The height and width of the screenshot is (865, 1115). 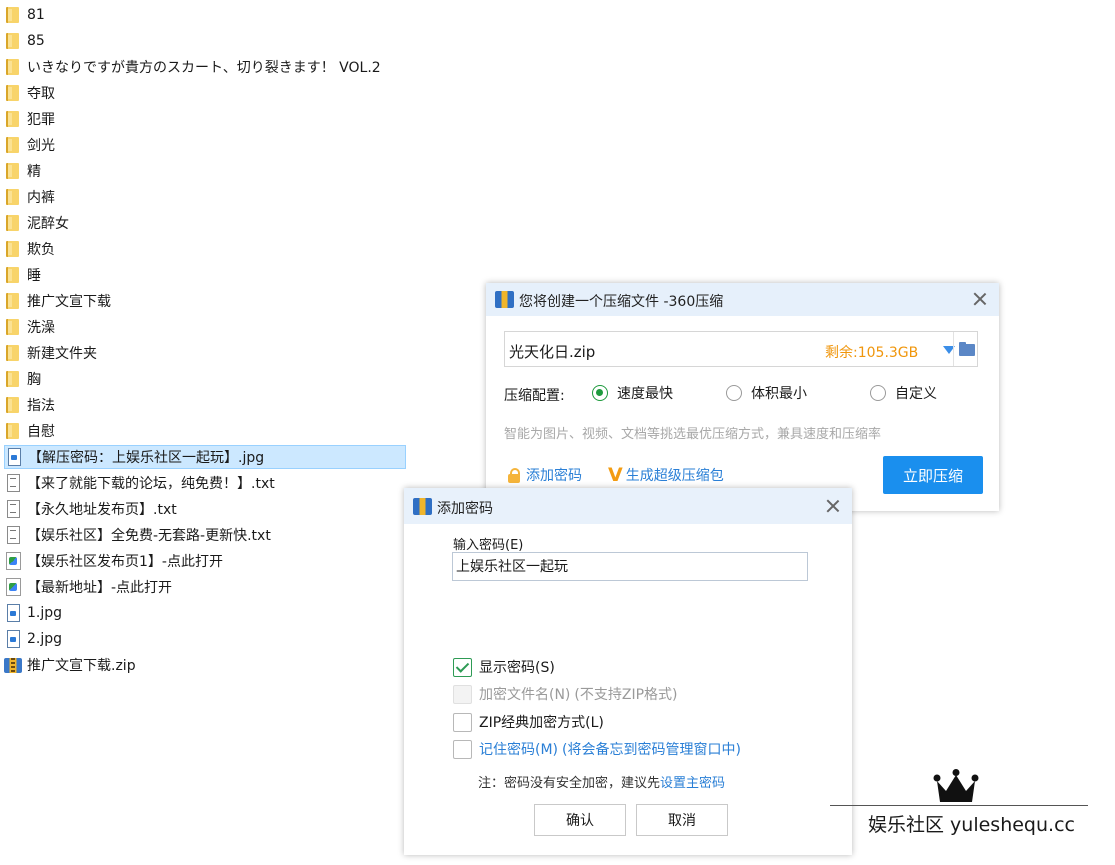 I want to click on file-row: 自慰, so click(x=205, y=431).